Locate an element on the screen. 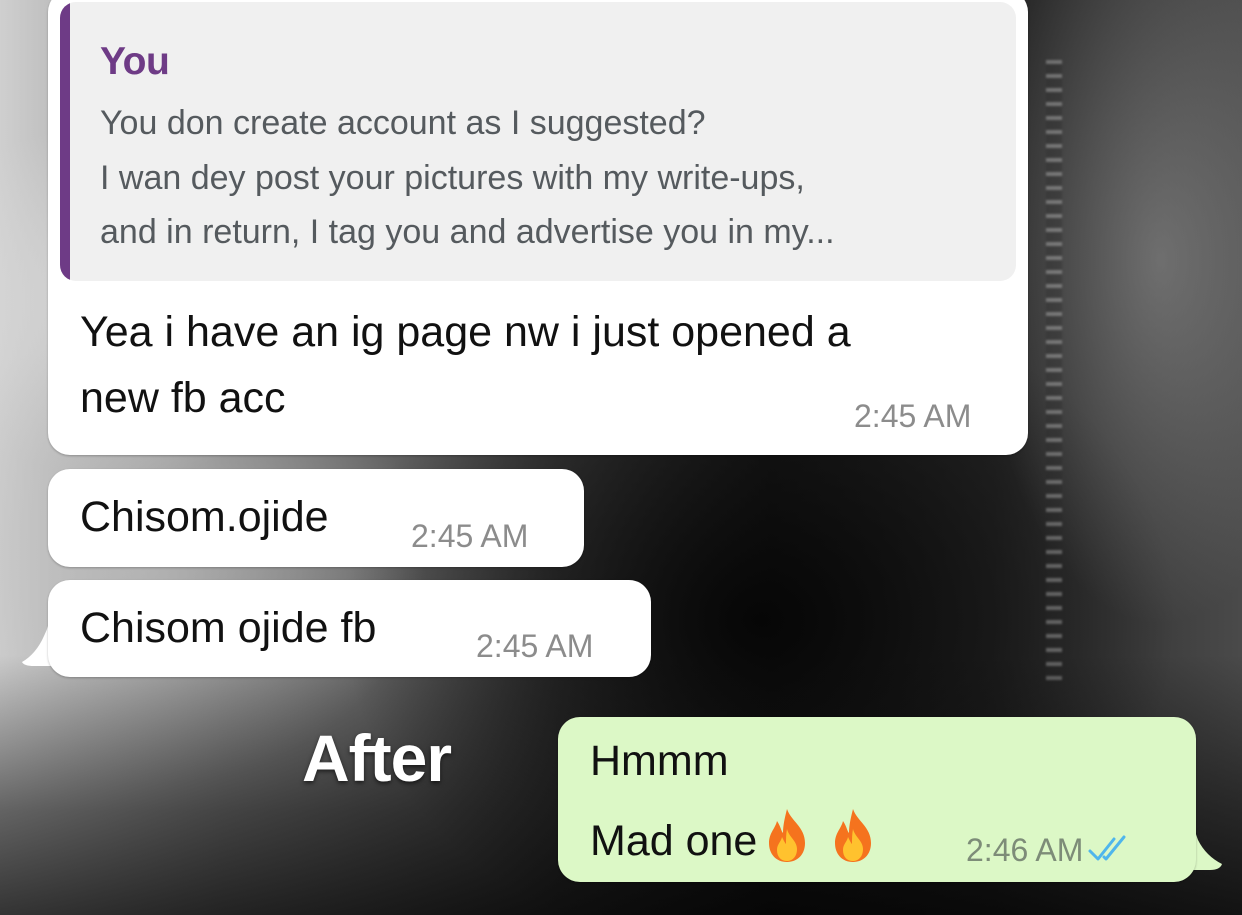  message-text: Chisom.ojide is located at coordinates (204, 517).